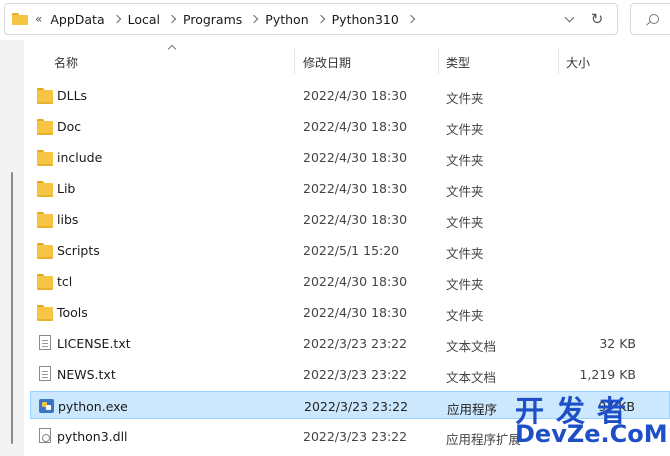 This screenshot has width=670, height=456. What do you see at coordinates (69, 126) in the screenshot?
I see `file-name: Doc` at bounding box center [69, 126].